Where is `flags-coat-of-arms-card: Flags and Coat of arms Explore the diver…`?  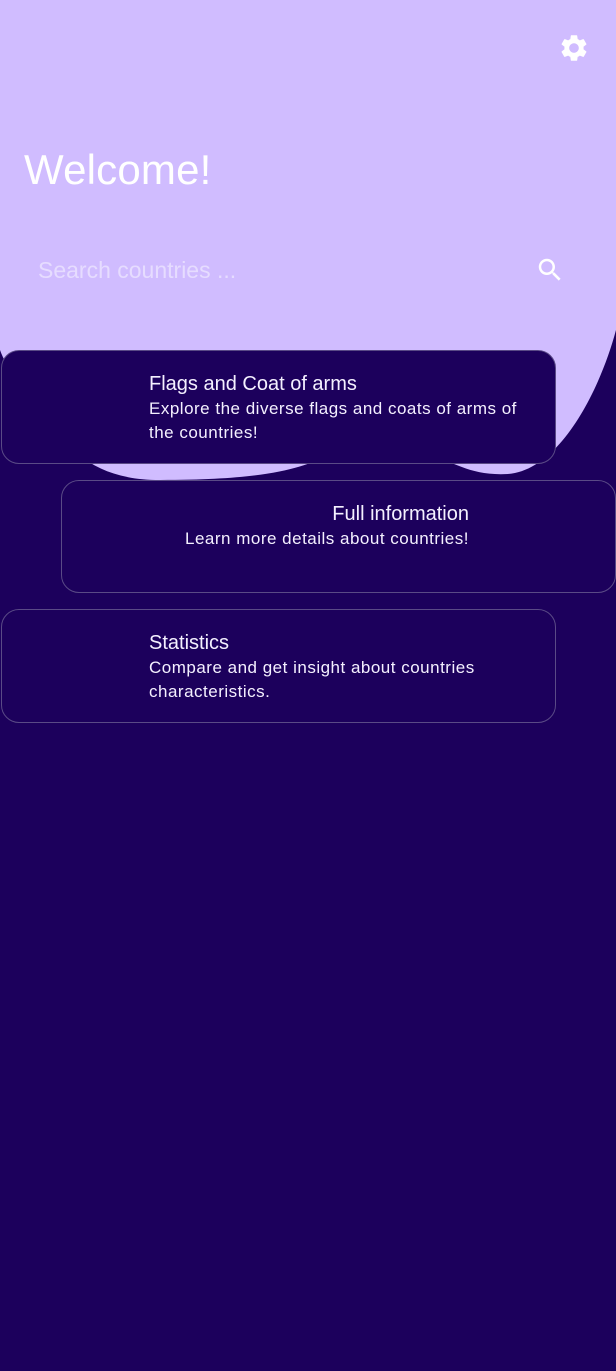 flags-coat-of-arms-card: Flags and Coat of arms Explore the diver… is located at coordinates (278, 407).